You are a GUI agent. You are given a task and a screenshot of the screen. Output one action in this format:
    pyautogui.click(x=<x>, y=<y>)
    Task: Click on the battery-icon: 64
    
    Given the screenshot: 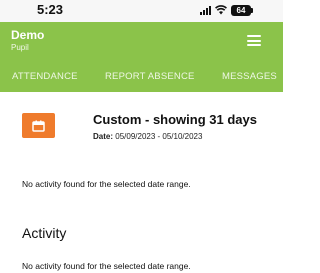 What is the action you would take?
    pyautogui.click(x=242, y=10)
    